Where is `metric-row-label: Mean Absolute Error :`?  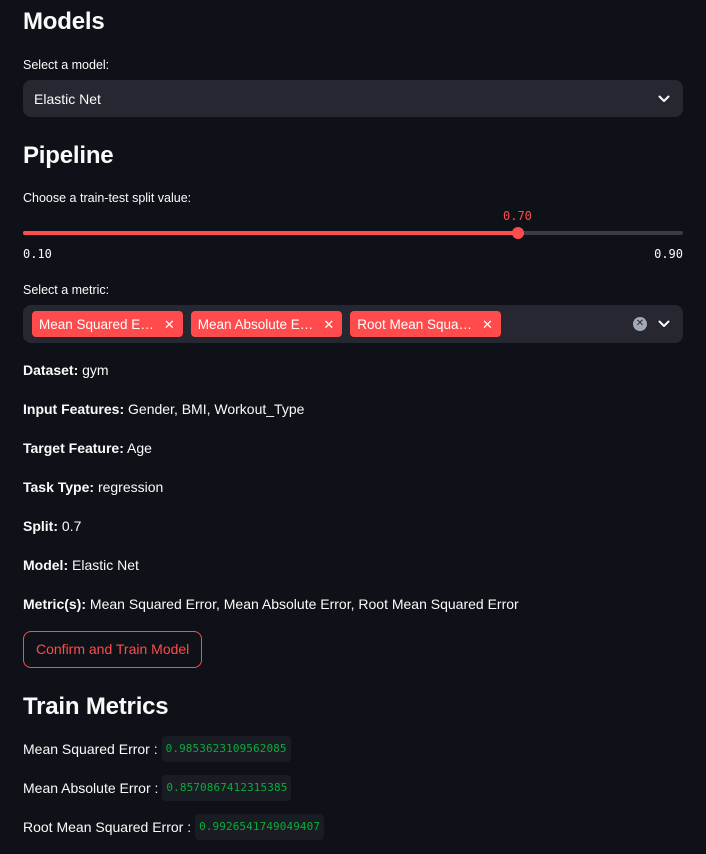 metric-row-label: Mean Absolute Error : is located at coordinates (91, 788).